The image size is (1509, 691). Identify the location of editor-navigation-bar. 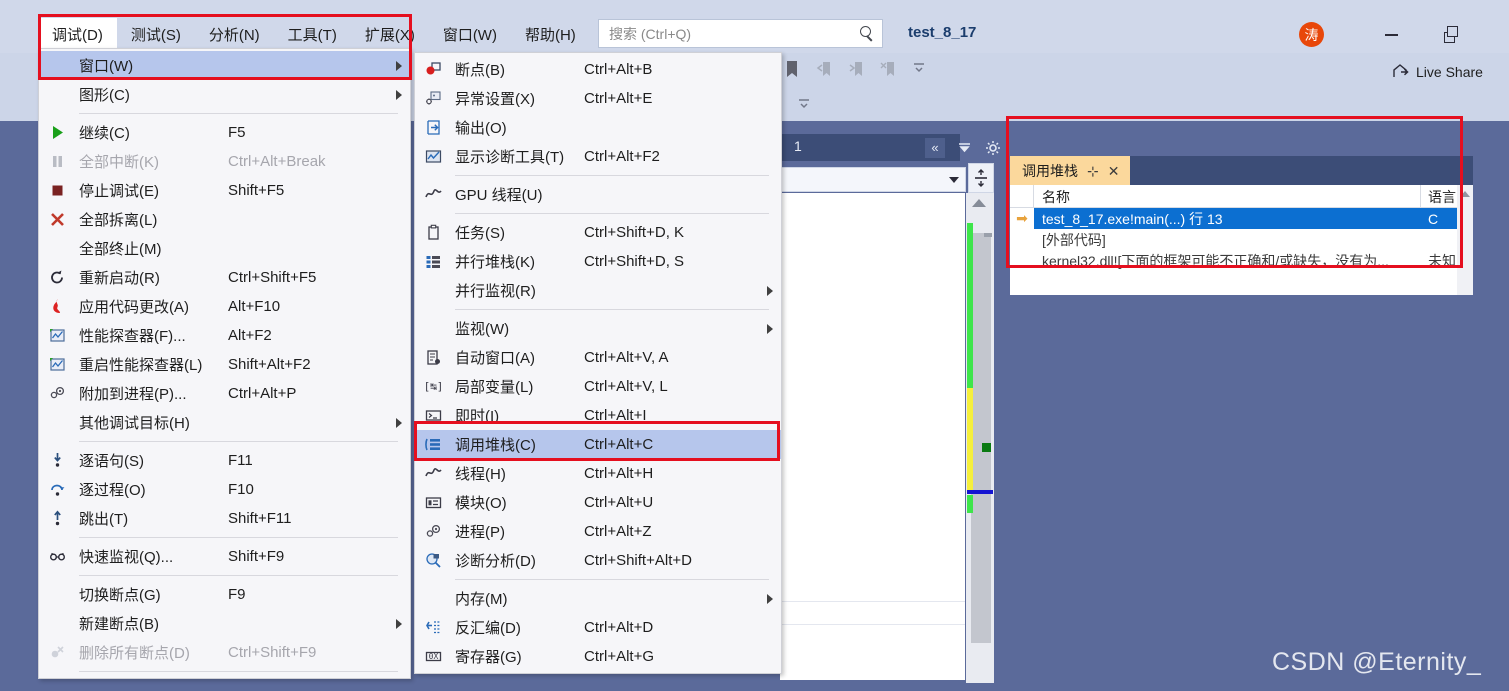
(873, 179).